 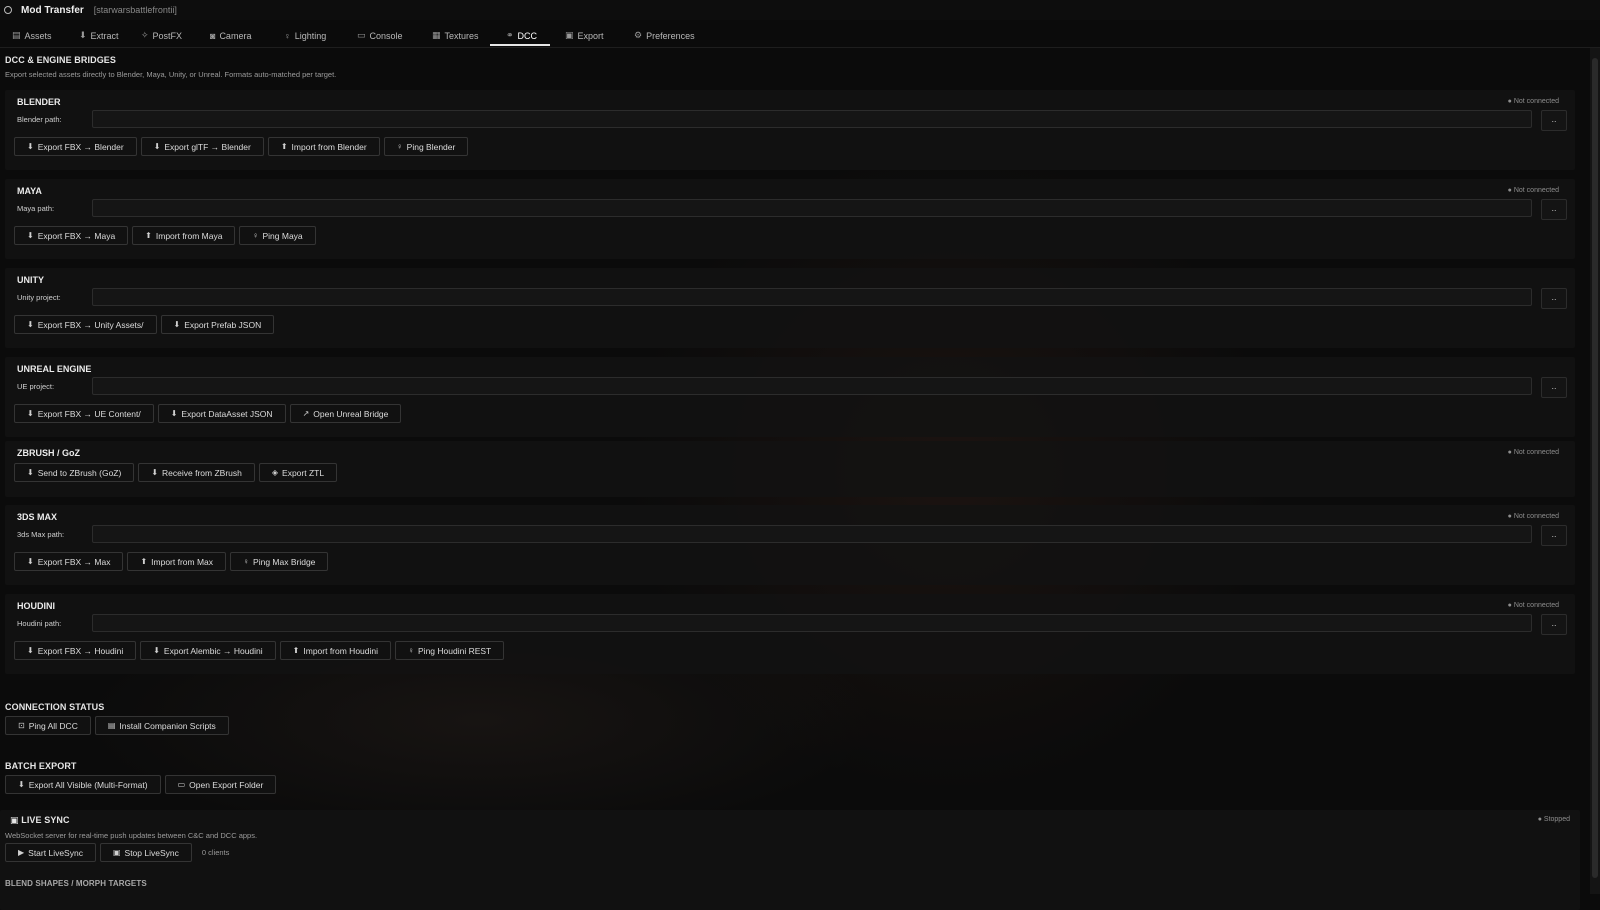 I want to click on blender-path-input, so click(x=812, y=119).